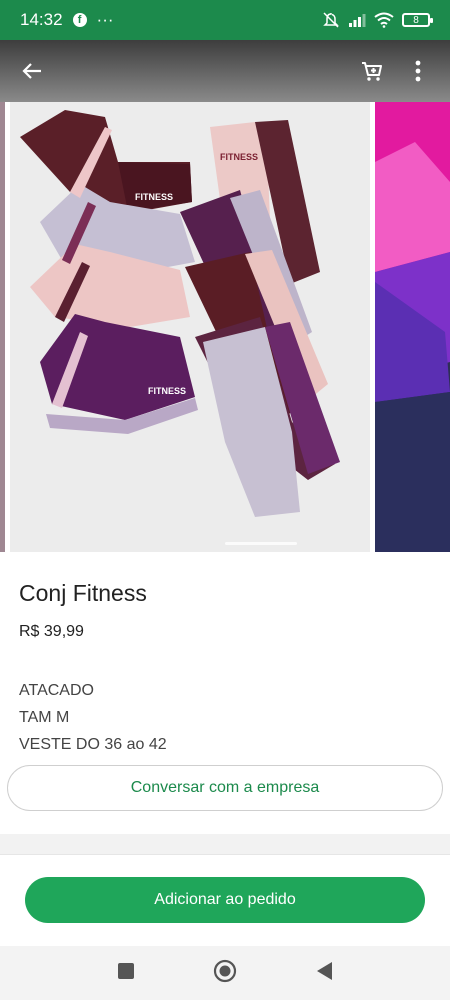 This screenshot has width=450, height=1000. Describe the element at coordinates (56, 690) in the screenshot. I see `product-description-line: ATACADO` at that location.